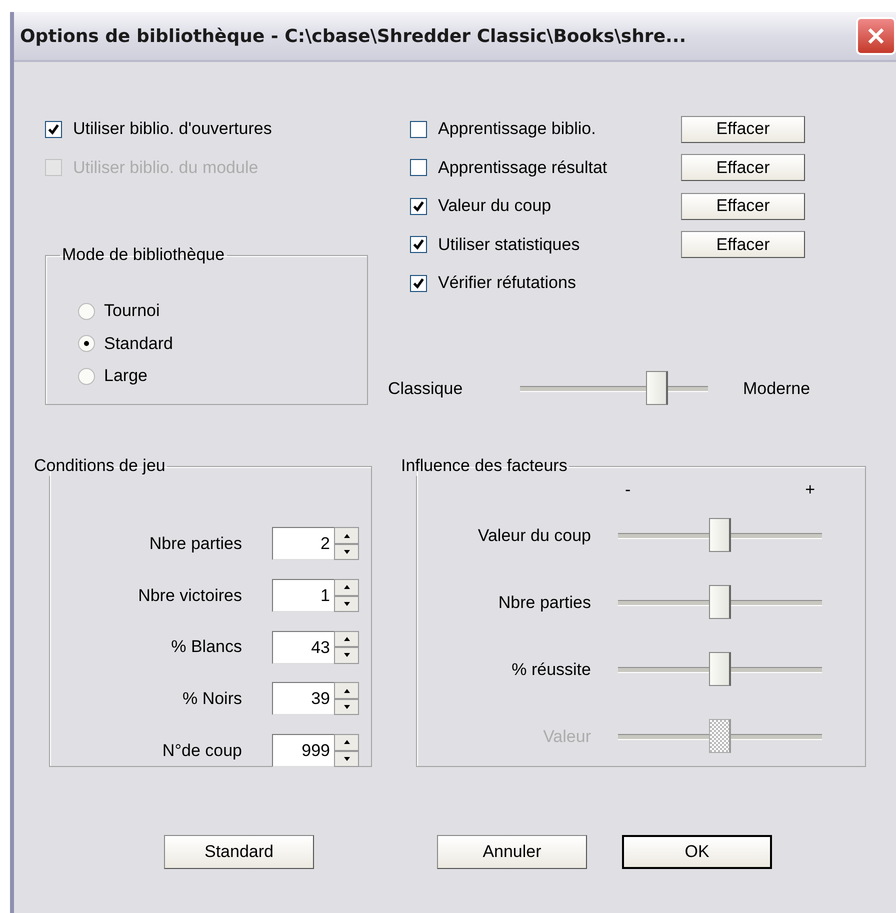 This screenshot has width=896, height=913. I want to click on slider-label: Valeur du coup, so click(533, 536).